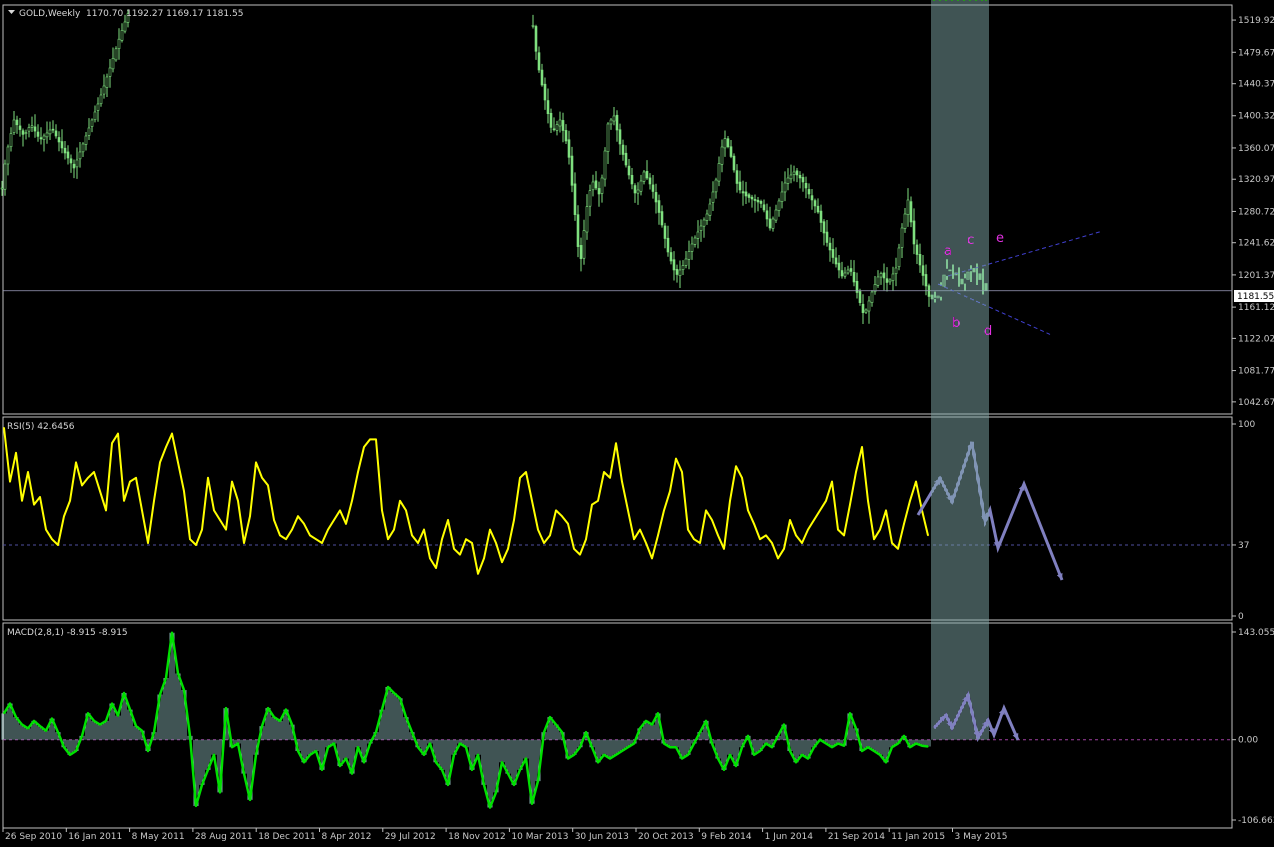 The image size is (1274, 847). Describe the element at coordinates (466, 501) in the screenshot. I see `indicator-line` at that location.